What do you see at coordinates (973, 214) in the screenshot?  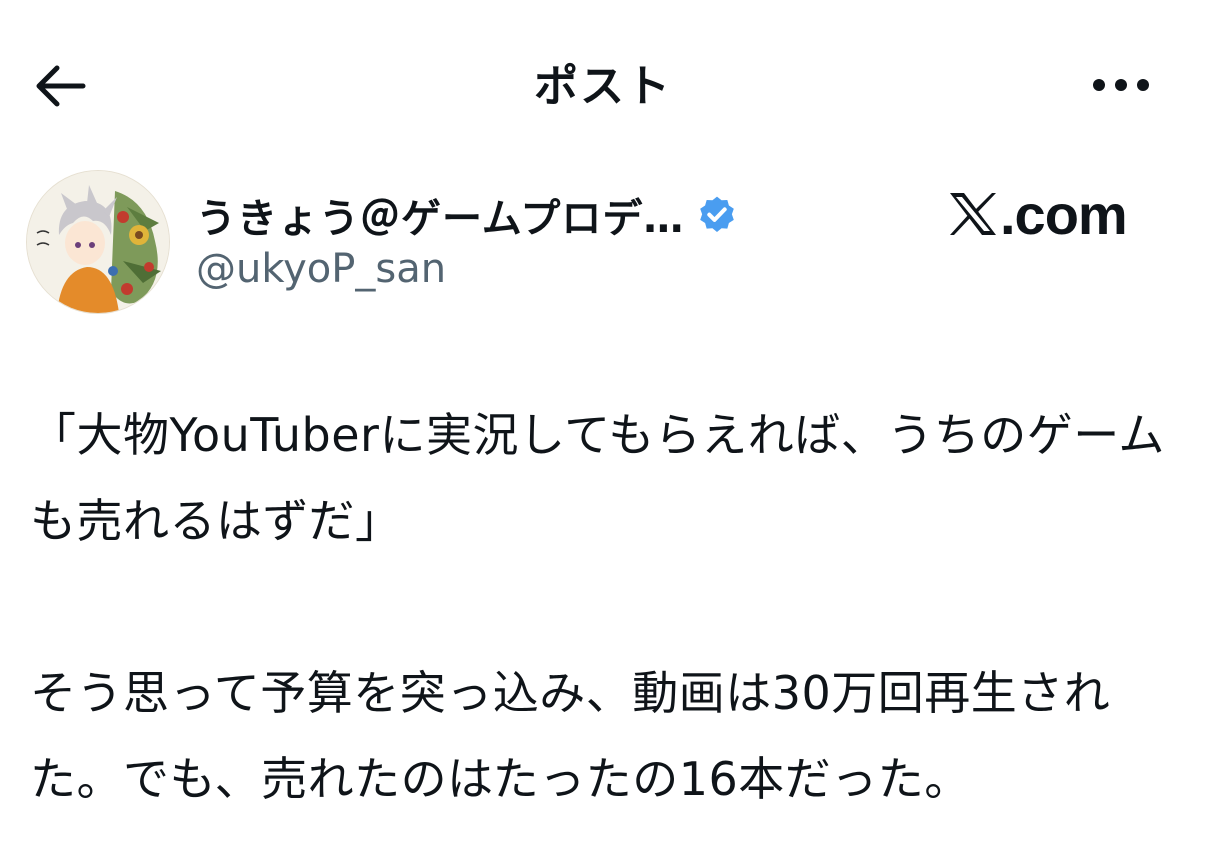 I see `x-logo-icon` at bounding box center [973, 214].